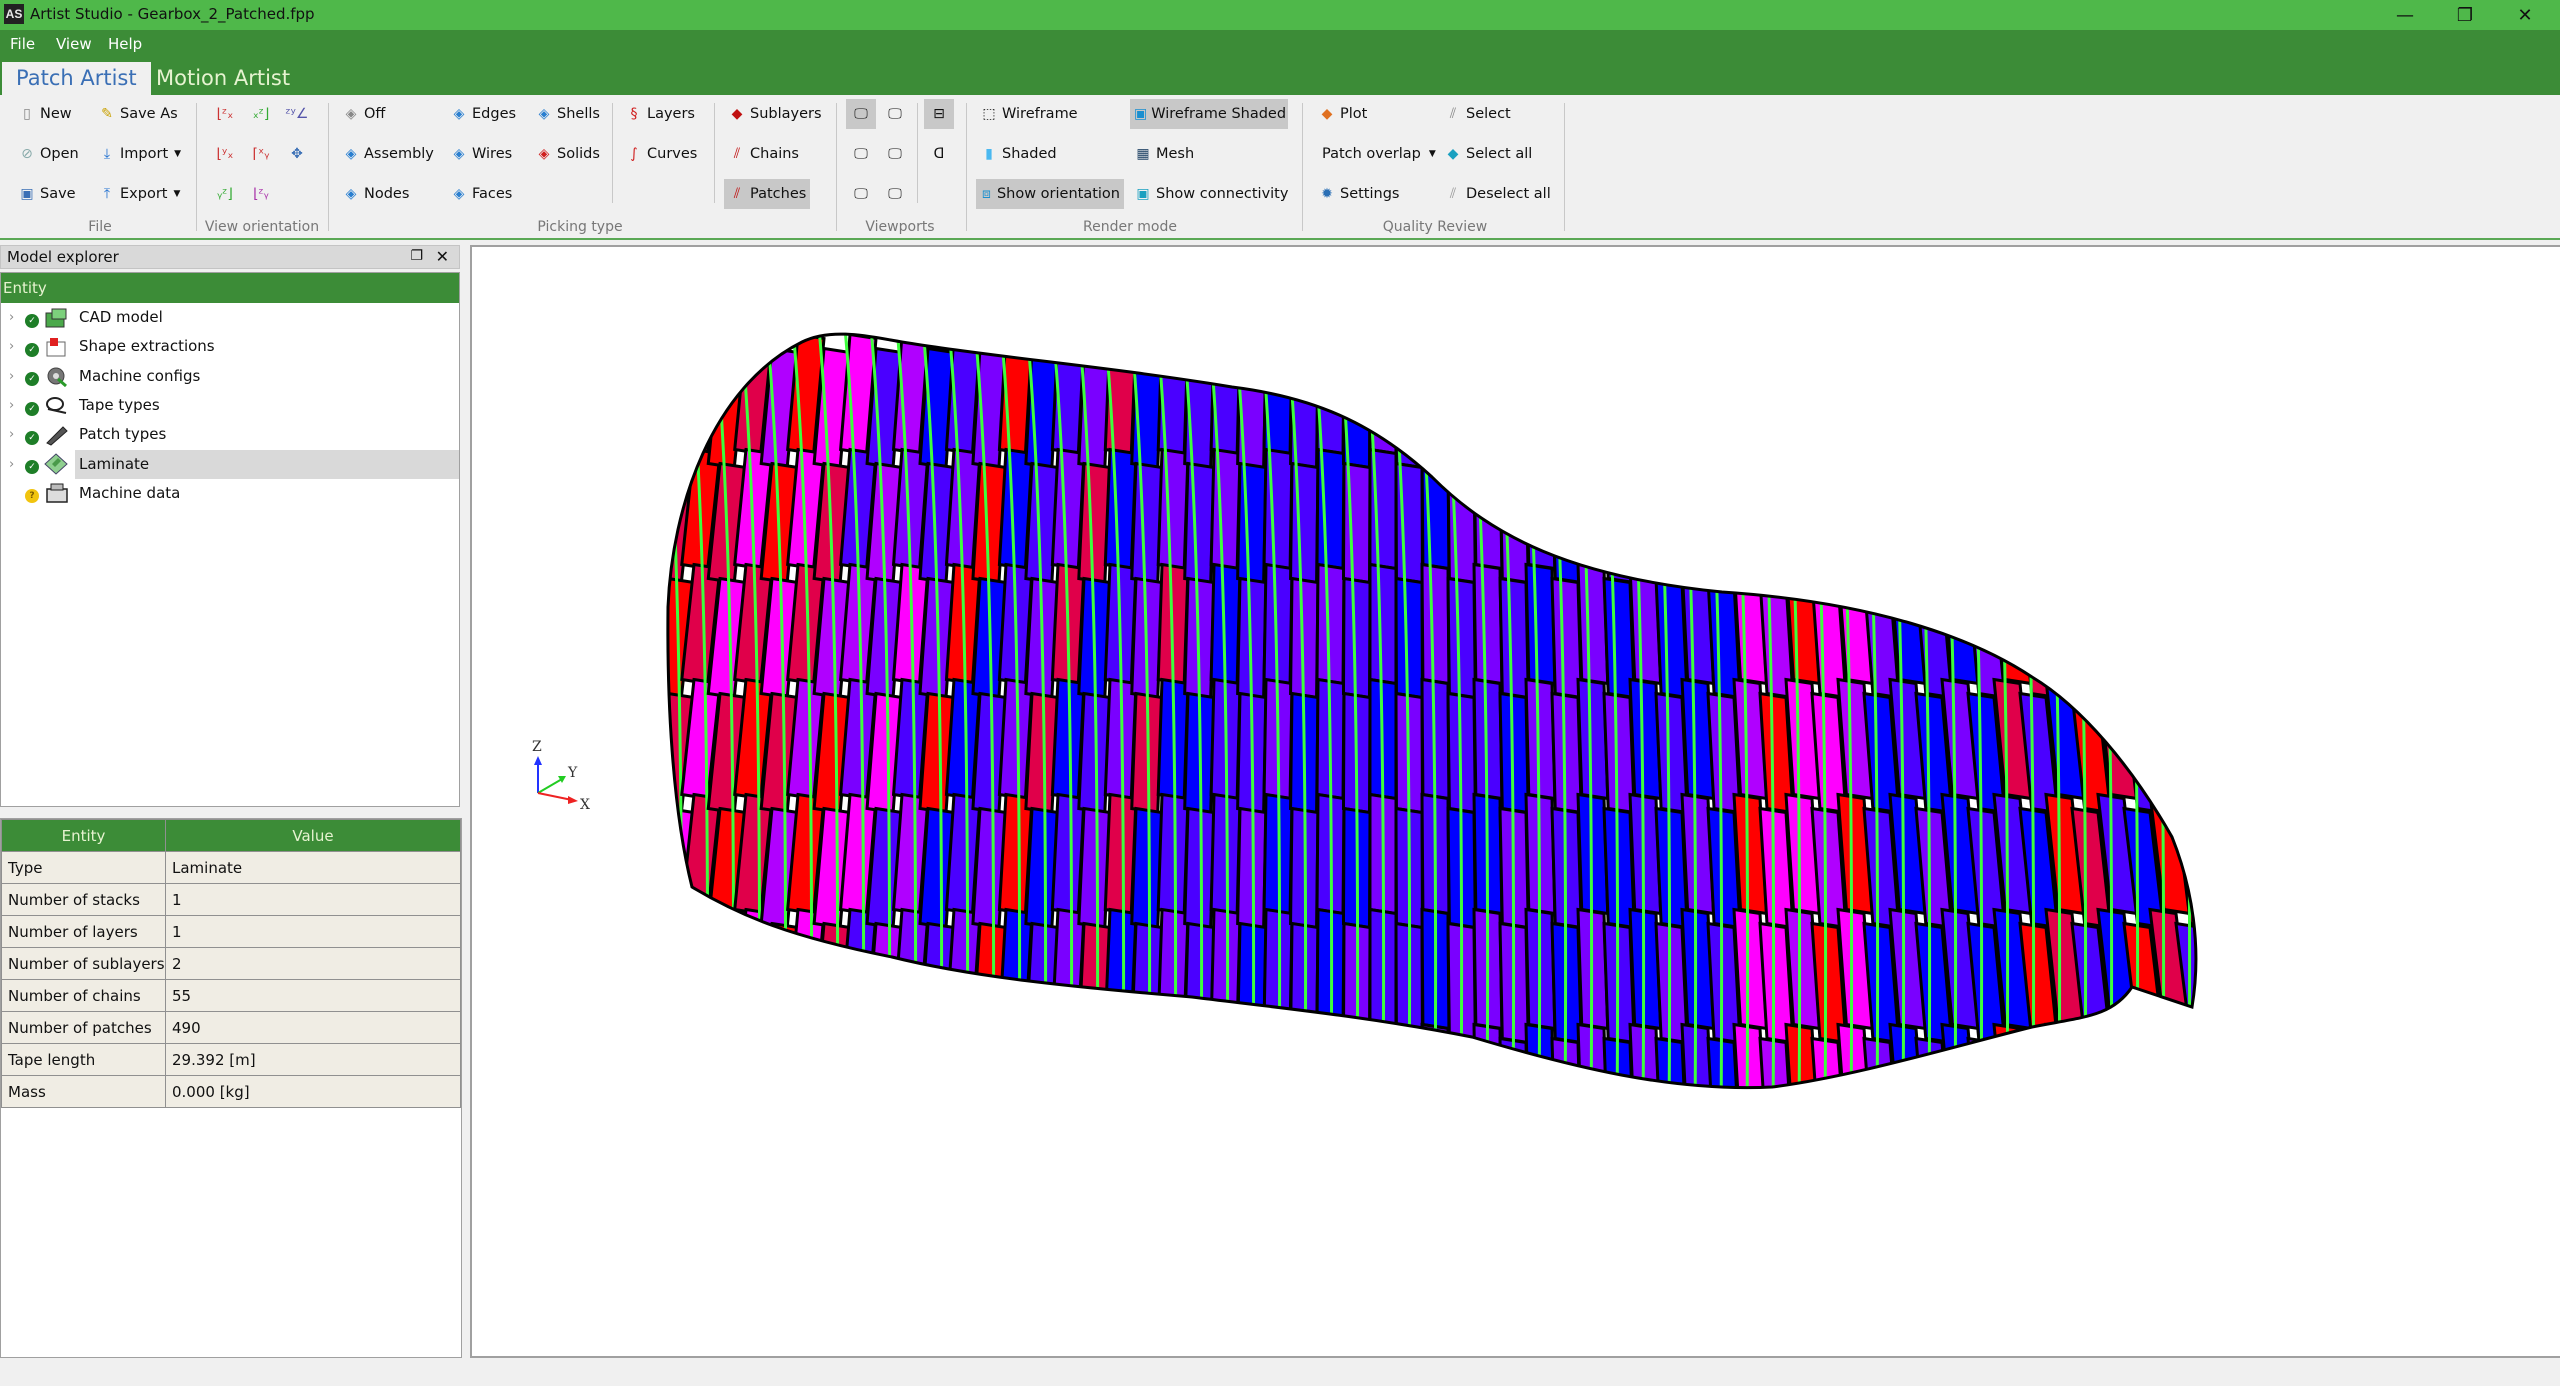 The image size is (2560, 1386). What do you see at coordinates (139, 154) in the screenshot?
I see `import-button: ⤓ Import ▼` at bounding box center [139, 154].